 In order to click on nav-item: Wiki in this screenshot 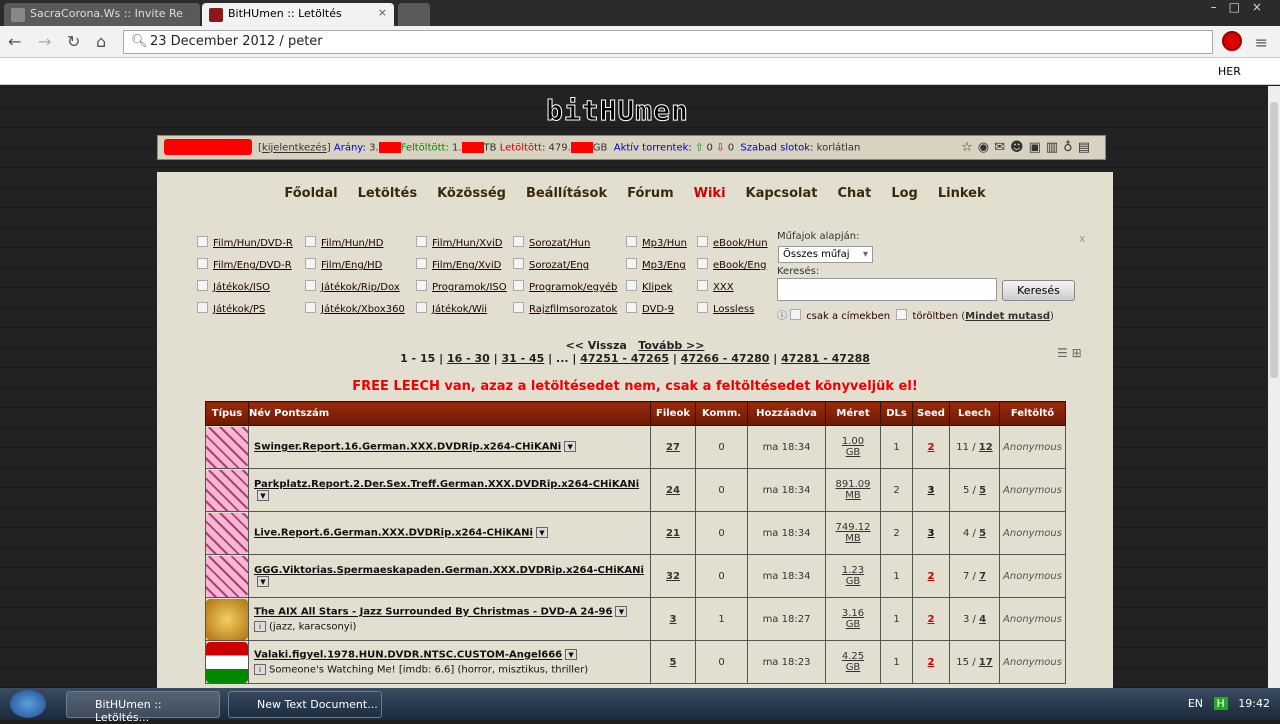, I will do `click(710, 193)`.